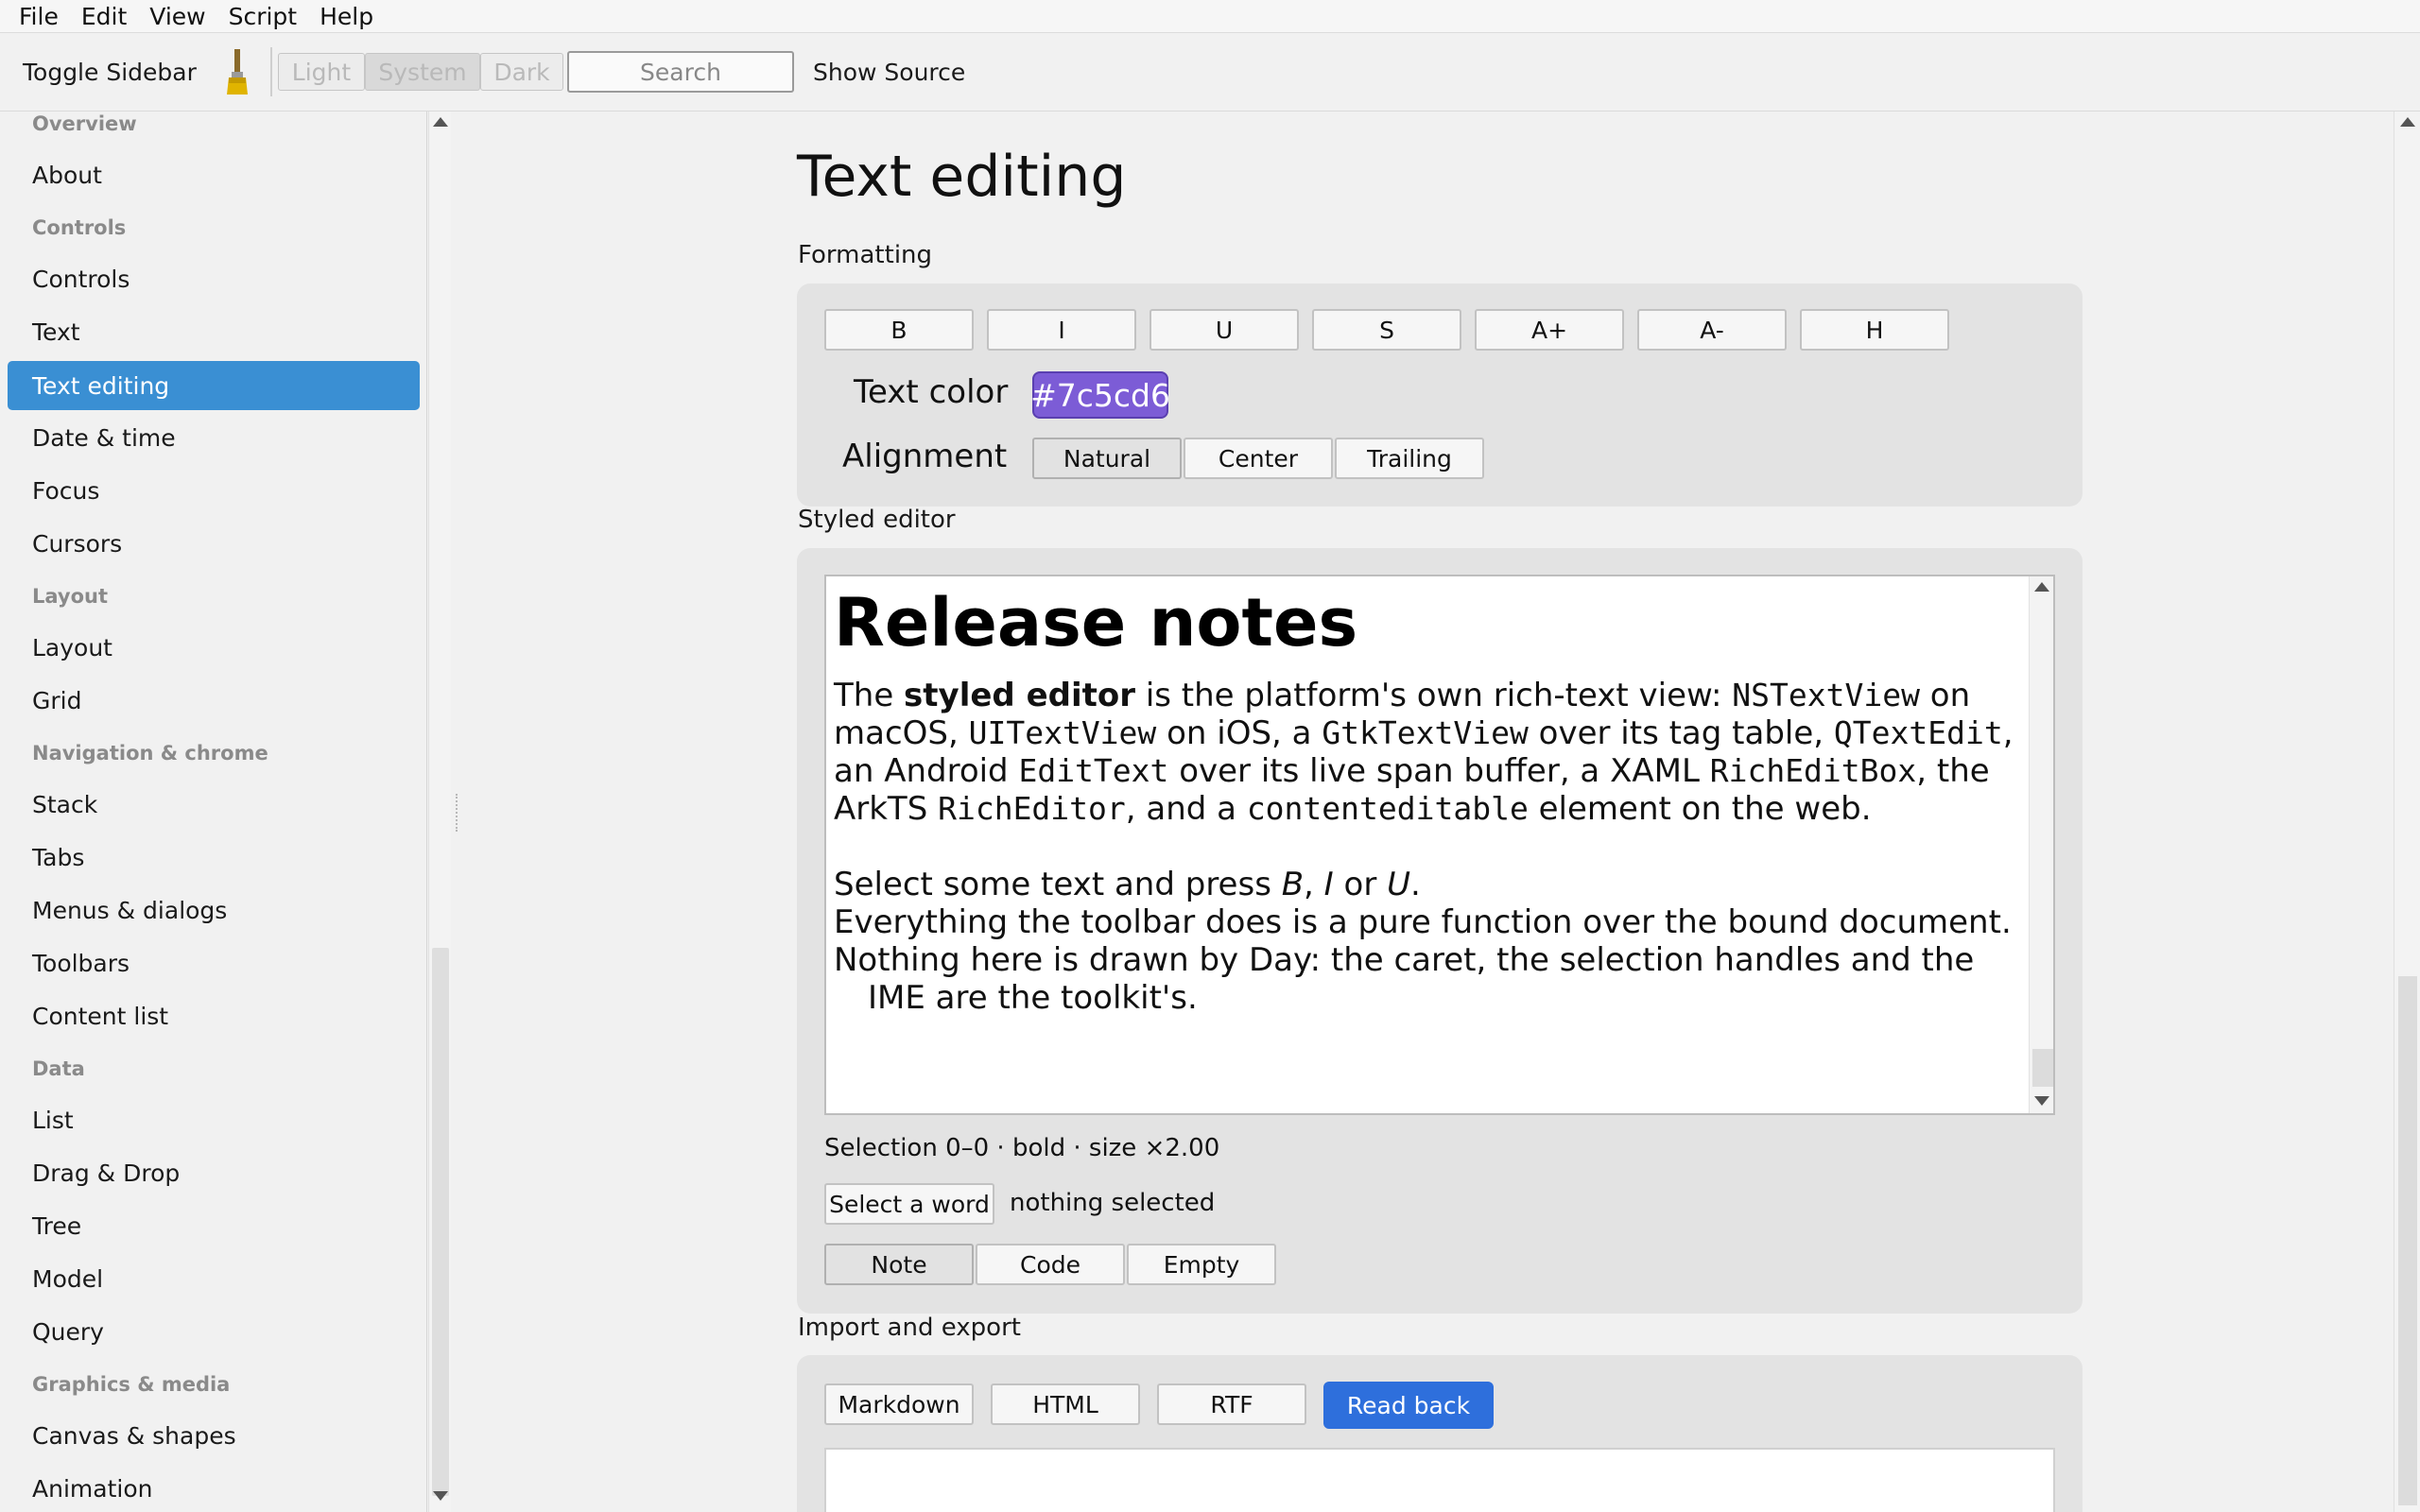  Describe the element at coordinates (1549, 330) in the screenshot. I see `increase-size-button: A+` at that location.